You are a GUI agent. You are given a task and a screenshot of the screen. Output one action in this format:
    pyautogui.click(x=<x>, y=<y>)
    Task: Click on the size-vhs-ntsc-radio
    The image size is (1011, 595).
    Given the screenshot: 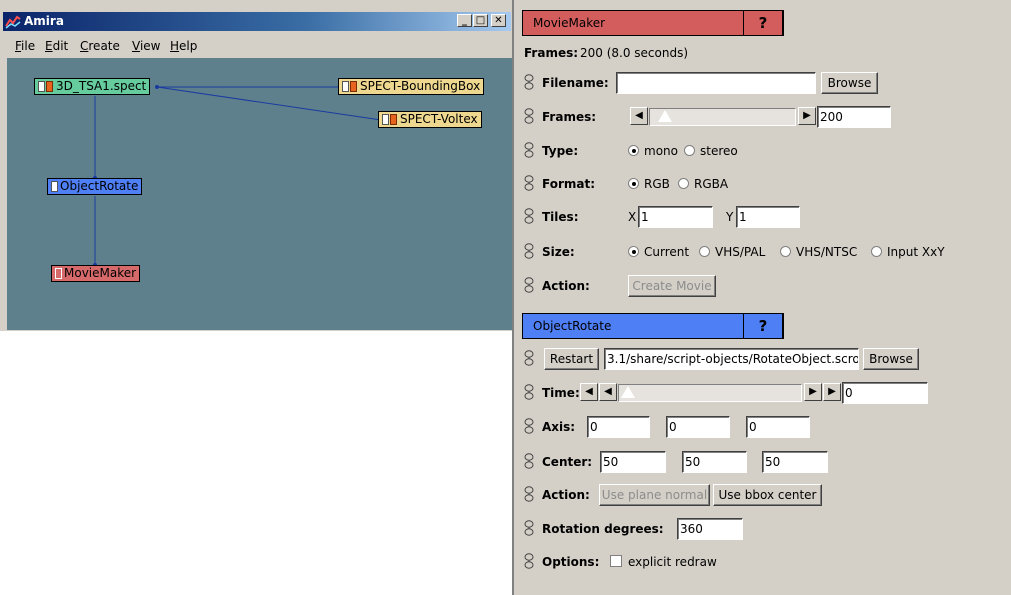 What is the action you would take?
    pyautogui.click(x=785, y=251)
    